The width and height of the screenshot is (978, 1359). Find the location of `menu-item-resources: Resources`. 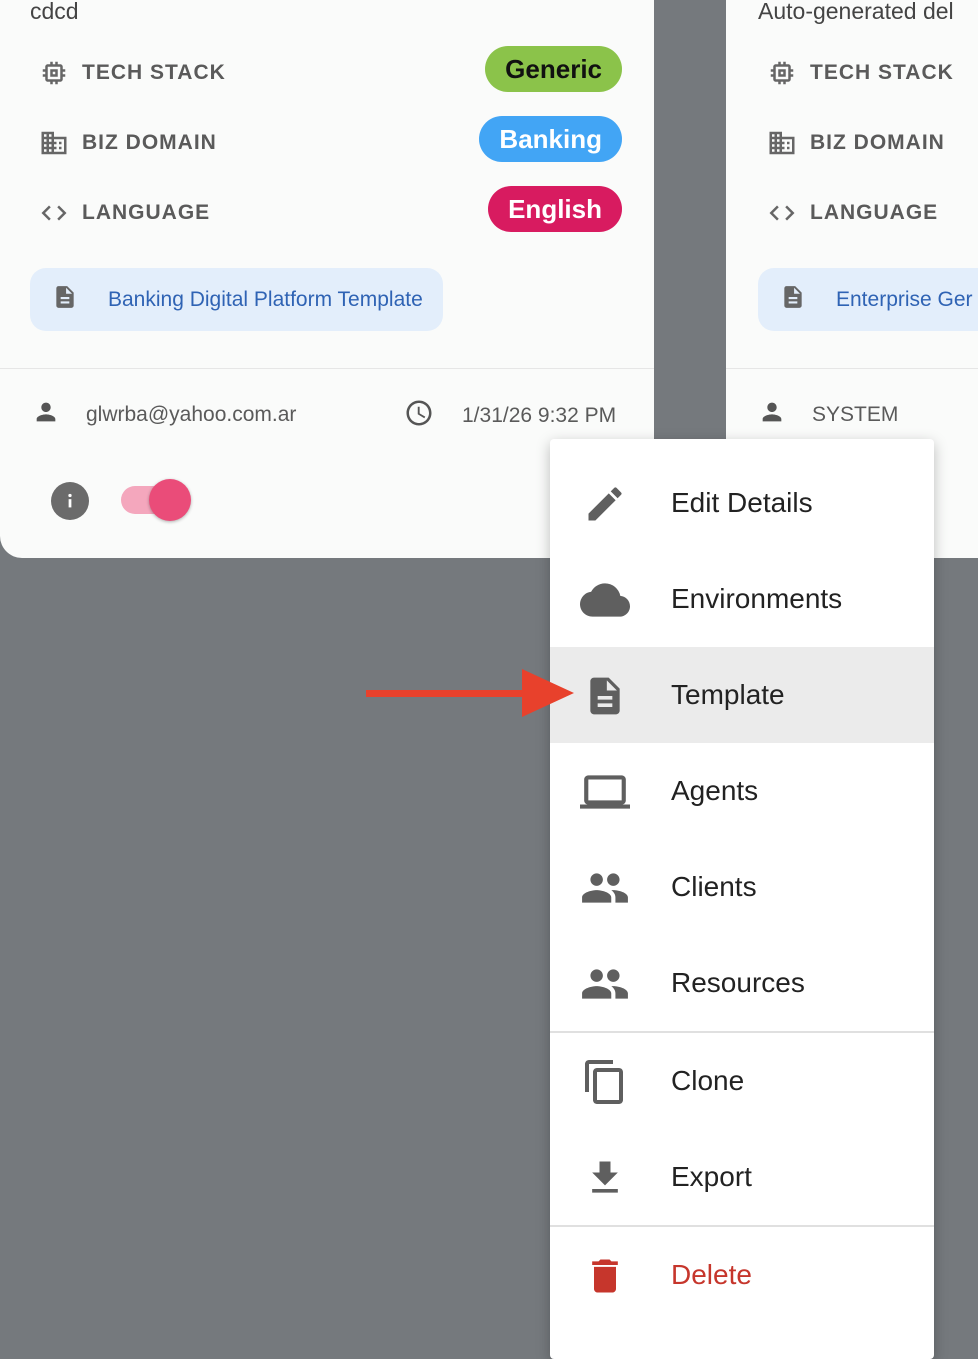

menu-item-resources: Resources is located at coordinates (742, 983).